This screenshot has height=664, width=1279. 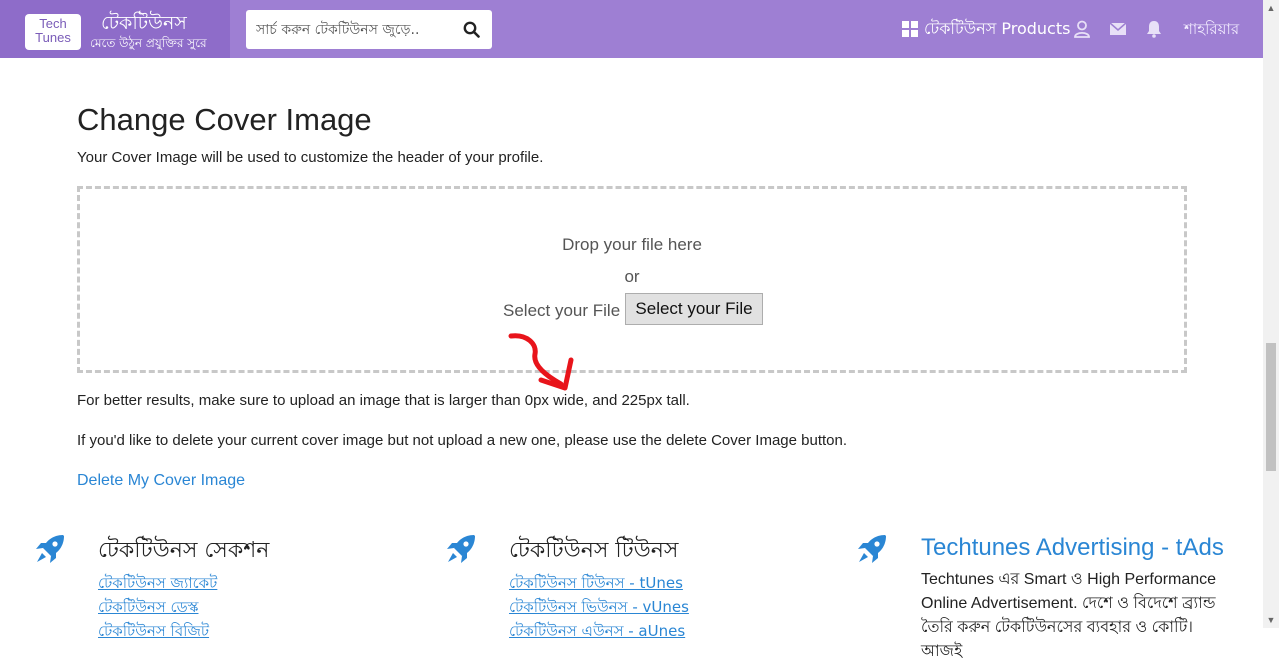 I want to click on search-input, so click(x=348, y=29).